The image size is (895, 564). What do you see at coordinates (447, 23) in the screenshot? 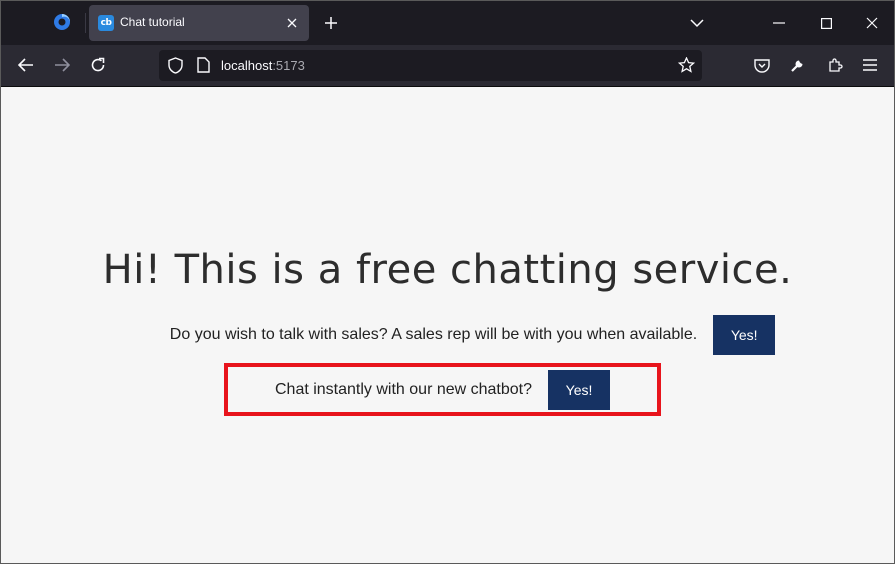
I see `tab-bar: cb Chat tutorial` at bounding box center [447, 23].